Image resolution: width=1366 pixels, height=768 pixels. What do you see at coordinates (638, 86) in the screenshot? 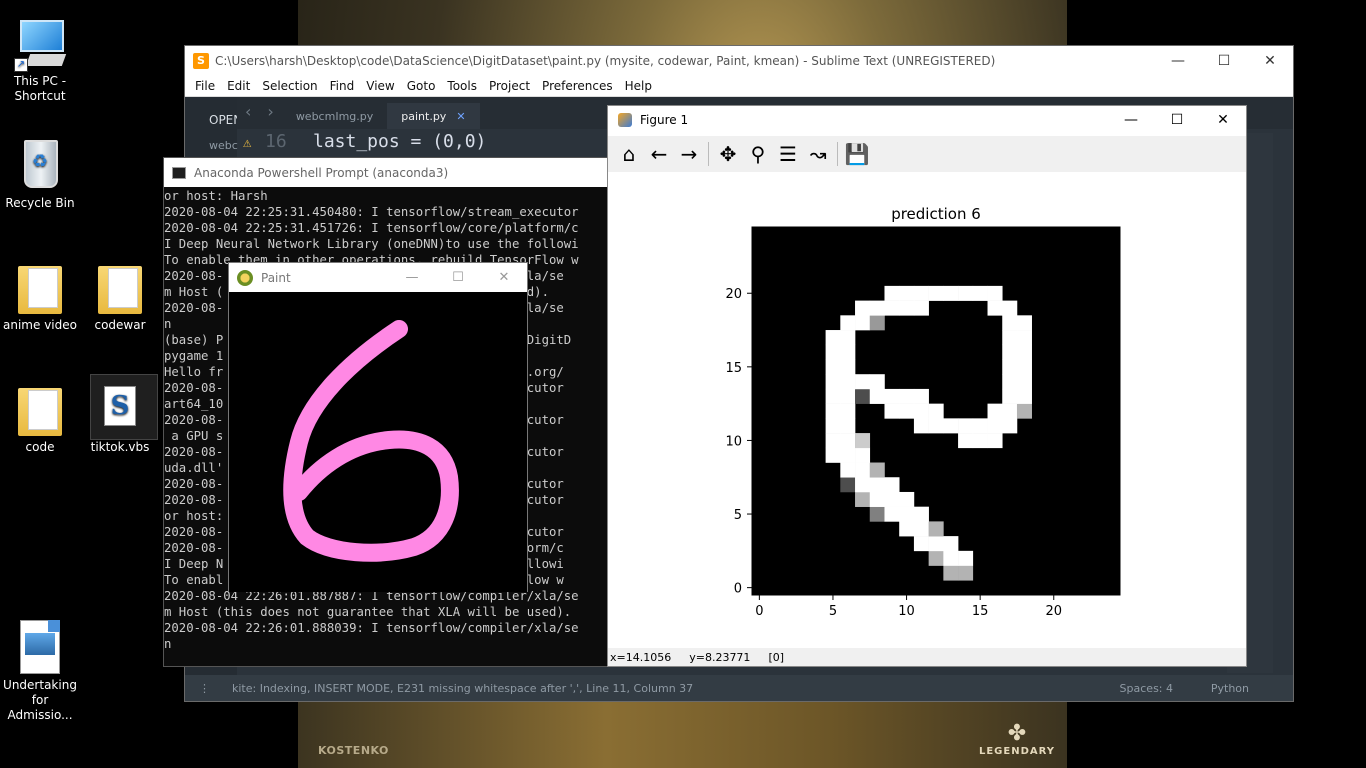
I see `menu-help: Help` at bounding box center [638, 86].